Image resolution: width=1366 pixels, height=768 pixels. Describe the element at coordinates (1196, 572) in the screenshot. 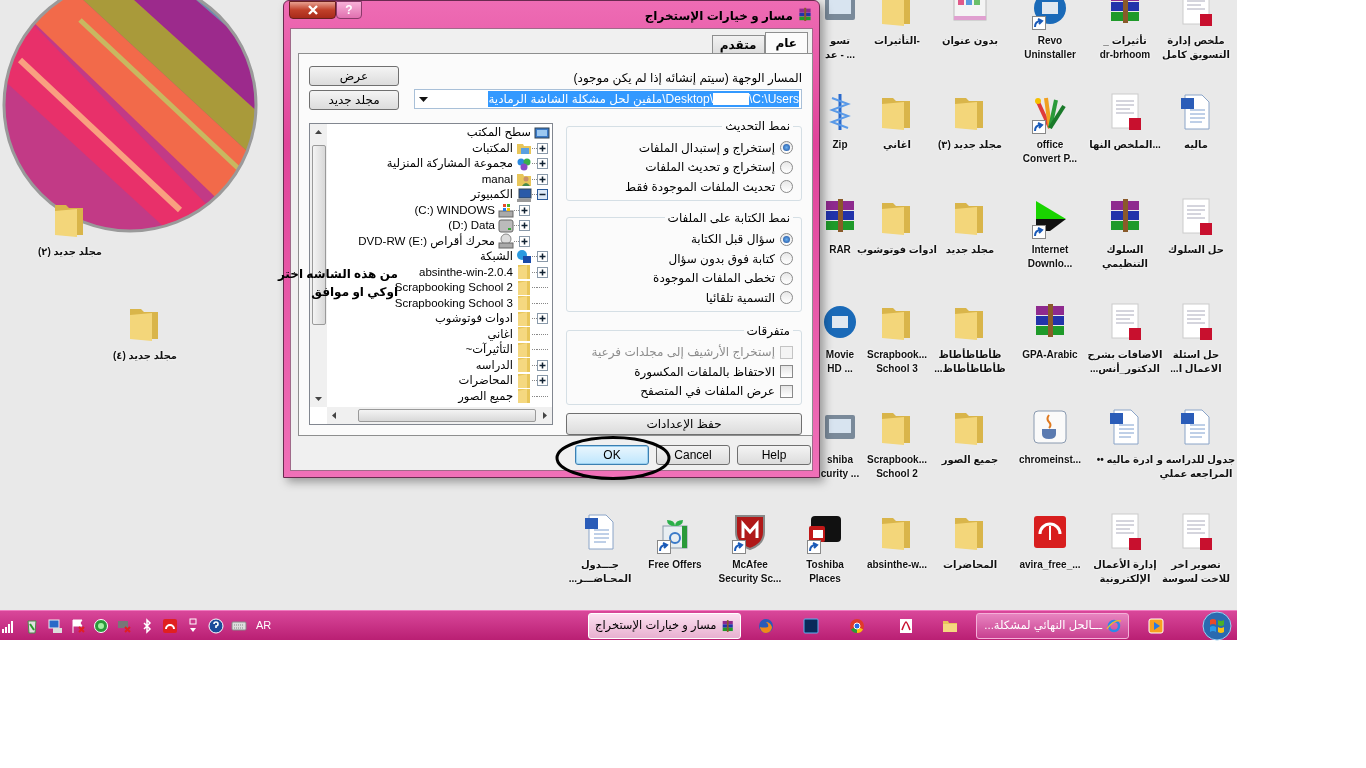

I see `desktop-icon-label: تصوير اخر للاخت لسوسة` at that location.